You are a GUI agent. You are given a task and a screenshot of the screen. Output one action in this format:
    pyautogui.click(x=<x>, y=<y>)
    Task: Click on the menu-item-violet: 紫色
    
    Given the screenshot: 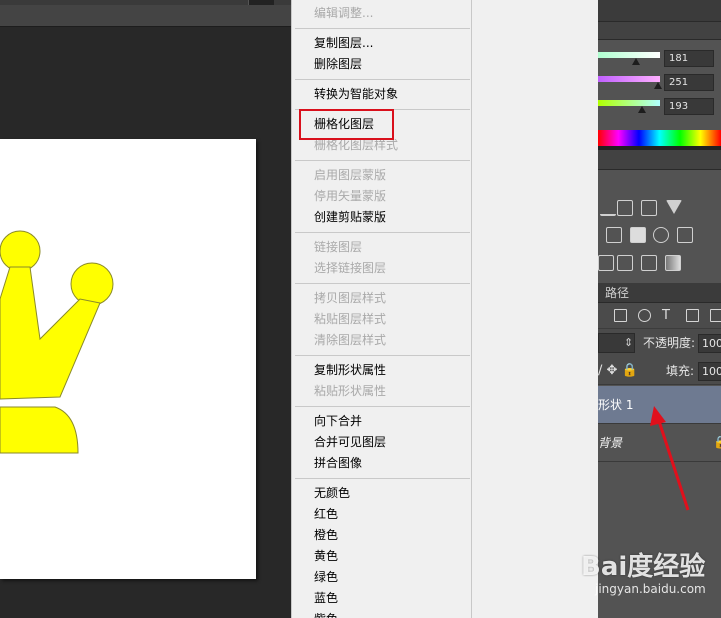 What is the action you would take?
    pyautogui.click(x=381, y=613)
    